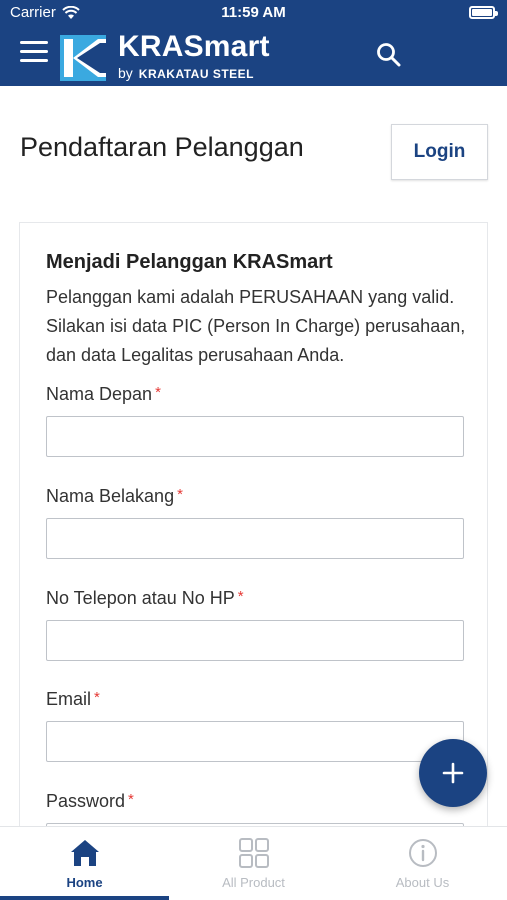 The height and width of the screenshot is (900, 507). What do you see at coordinates (103, 394) in the screenshot?
I see `field-label-first-name: Nama Depan *` at bounding box center [103, 394].